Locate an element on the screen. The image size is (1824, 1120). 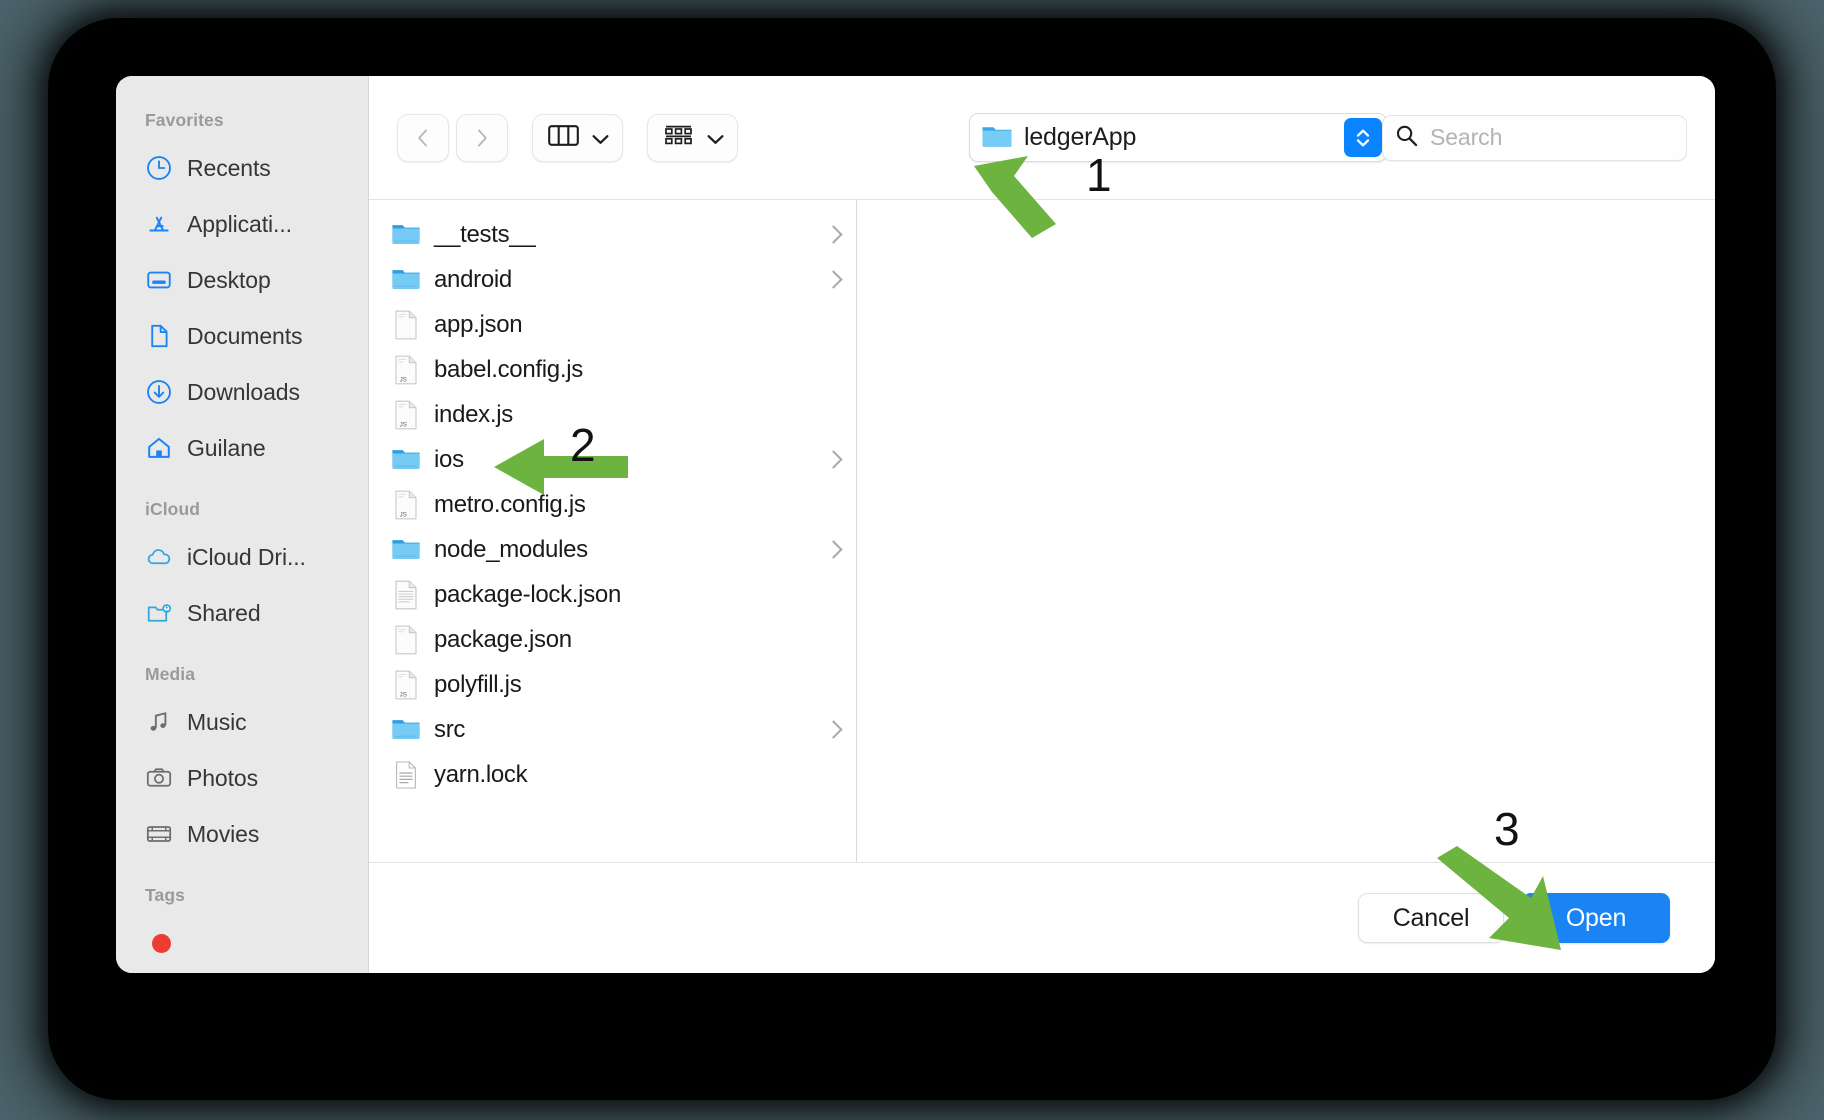
file-row-package-lock-json: package-lock.json is located at coordinates (612, 594).